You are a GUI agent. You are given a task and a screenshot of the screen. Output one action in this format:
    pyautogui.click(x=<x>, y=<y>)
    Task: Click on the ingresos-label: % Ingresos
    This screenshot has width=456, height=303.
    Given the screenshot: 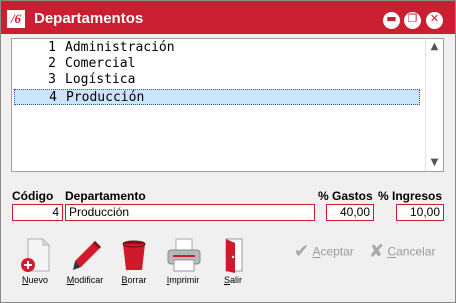 What is the action you would take?
    pyautogui.click(x=410, y=196)
    